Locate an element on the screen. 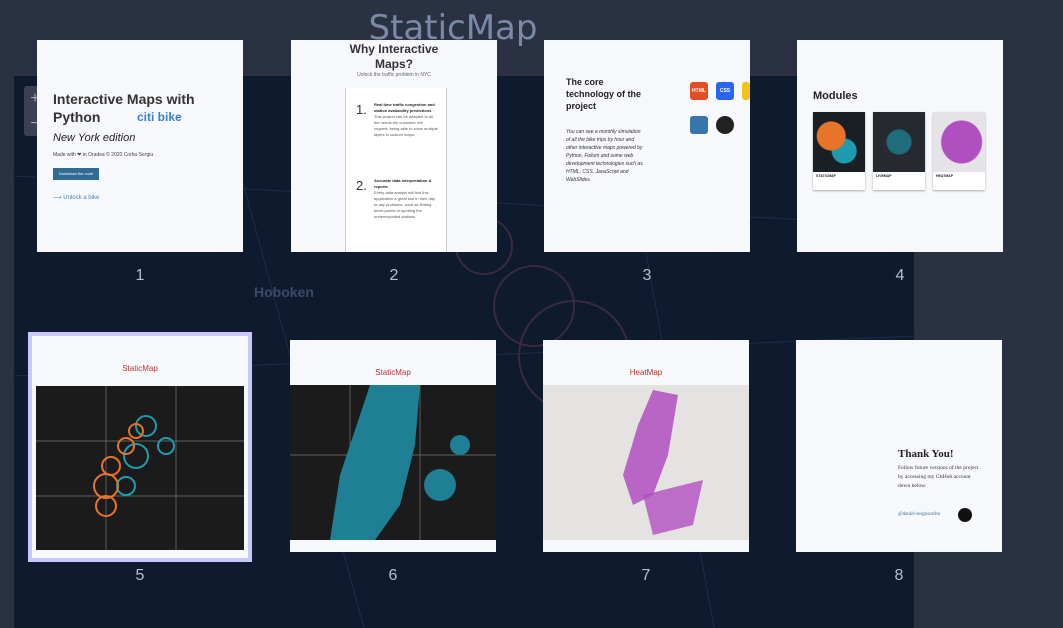 This screenshot has height=628, width=1063. slide-number: 7 is located at coordinates (646, 575).